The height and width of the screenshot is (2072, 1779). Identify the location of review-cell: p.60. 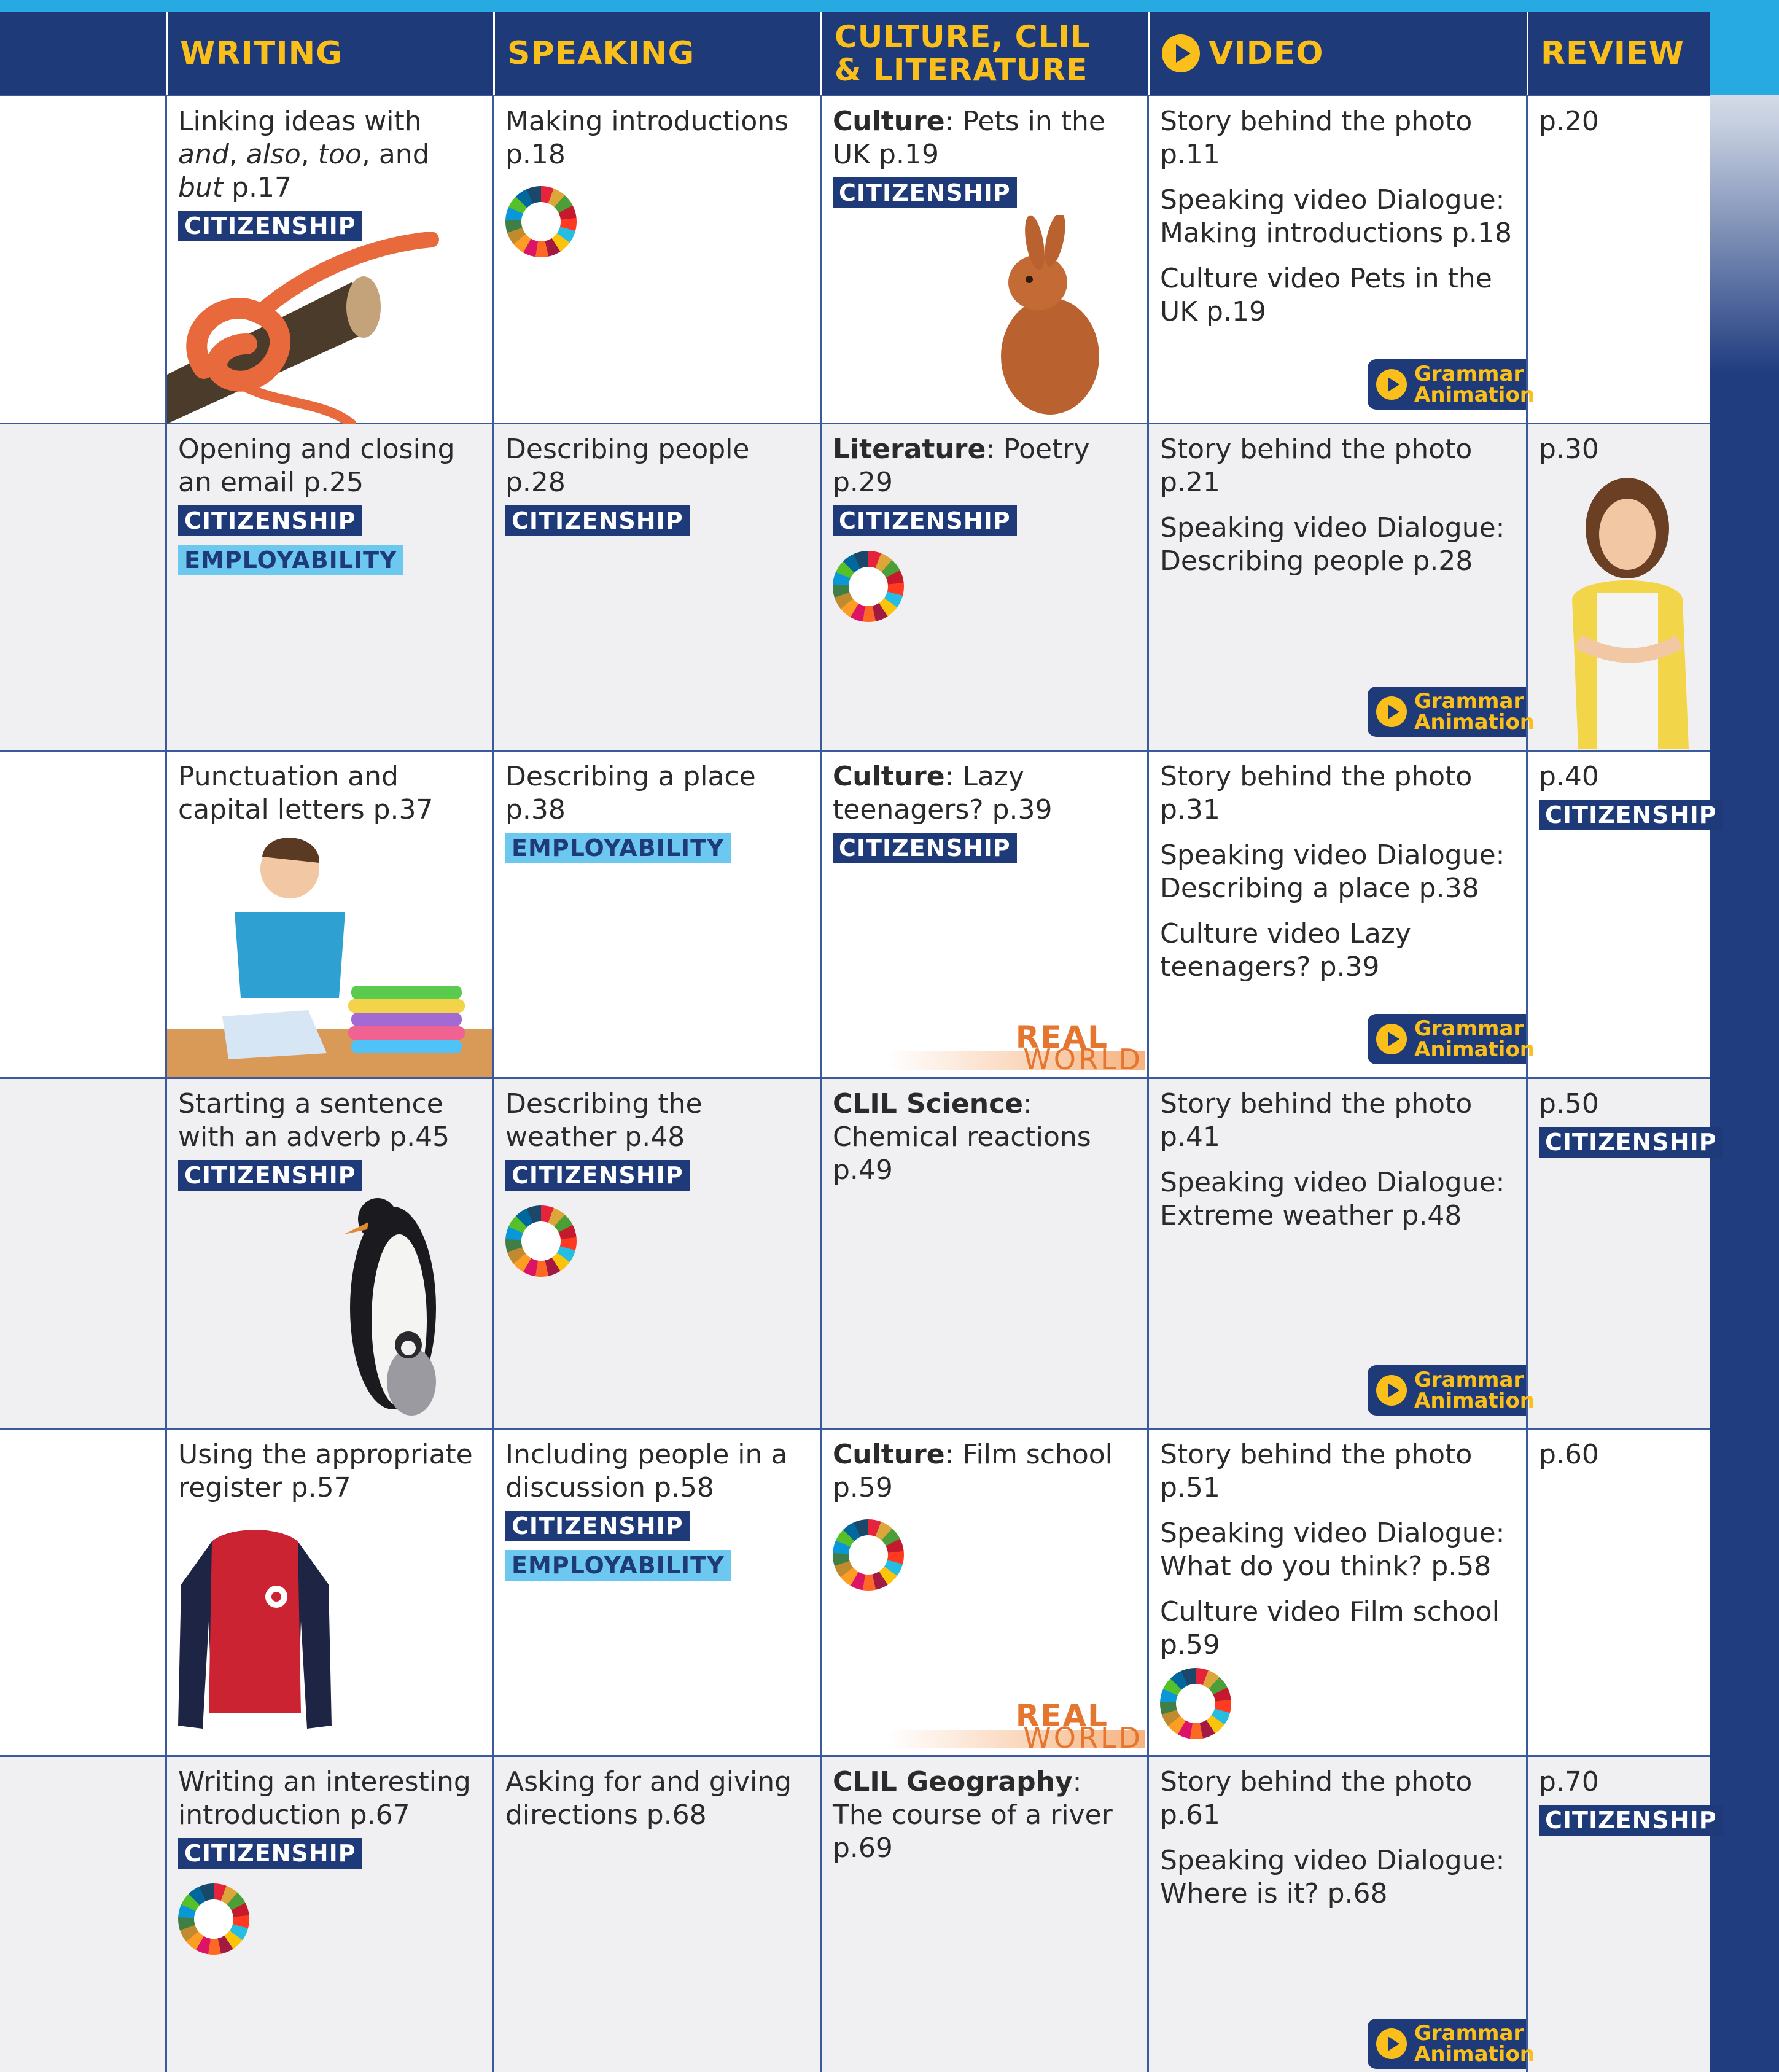
(1619, 1455).